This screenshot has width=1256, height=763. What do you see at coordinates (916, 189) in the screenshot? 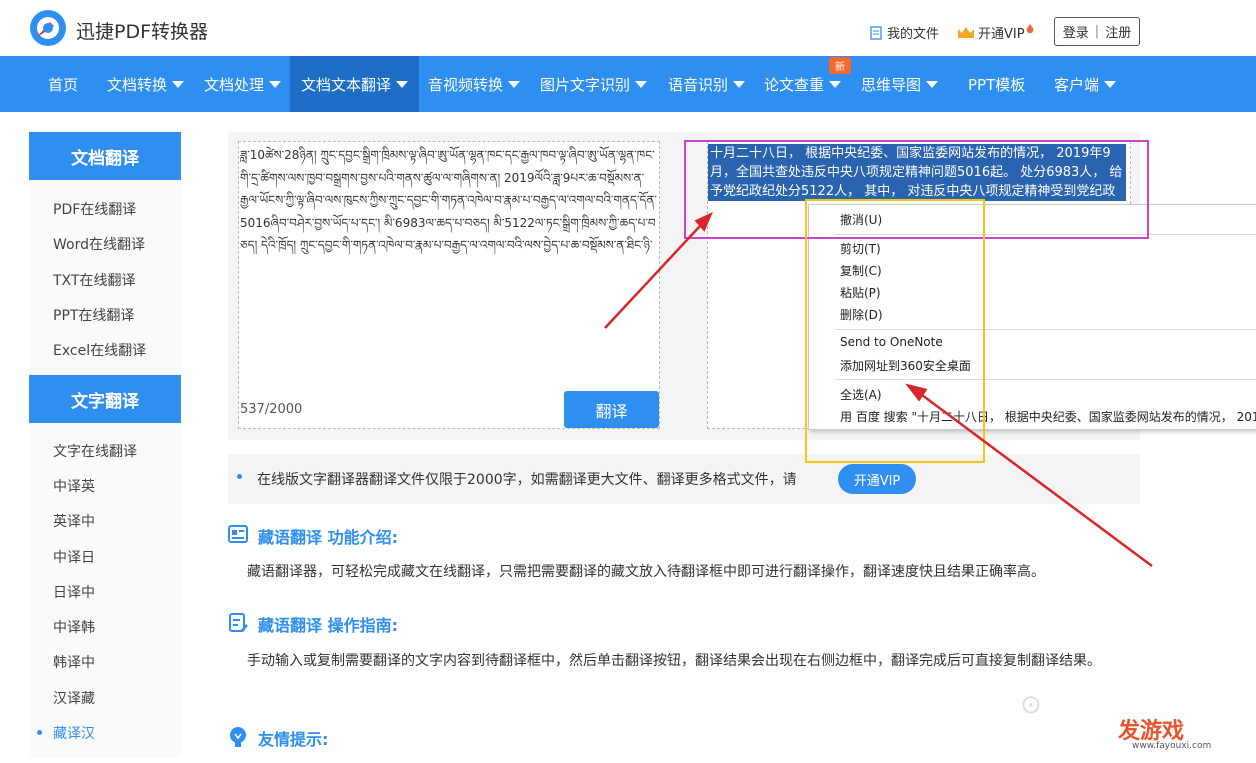
I see `highlight-box-magenta` at bounding box center [916, 189].